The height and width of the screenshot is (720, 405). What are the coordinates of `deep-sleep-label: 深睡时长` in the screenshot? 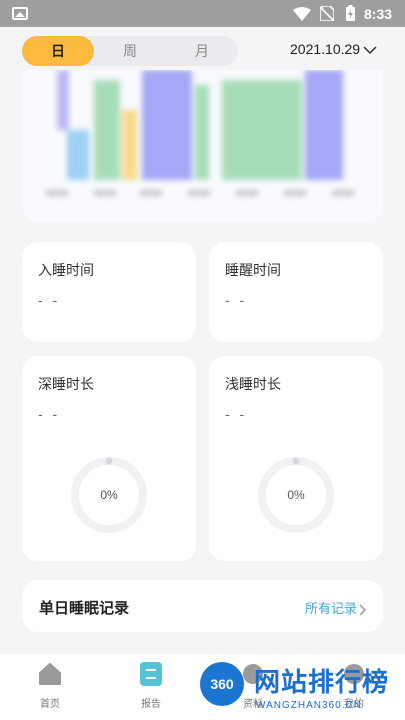 It's located at (66, 384).